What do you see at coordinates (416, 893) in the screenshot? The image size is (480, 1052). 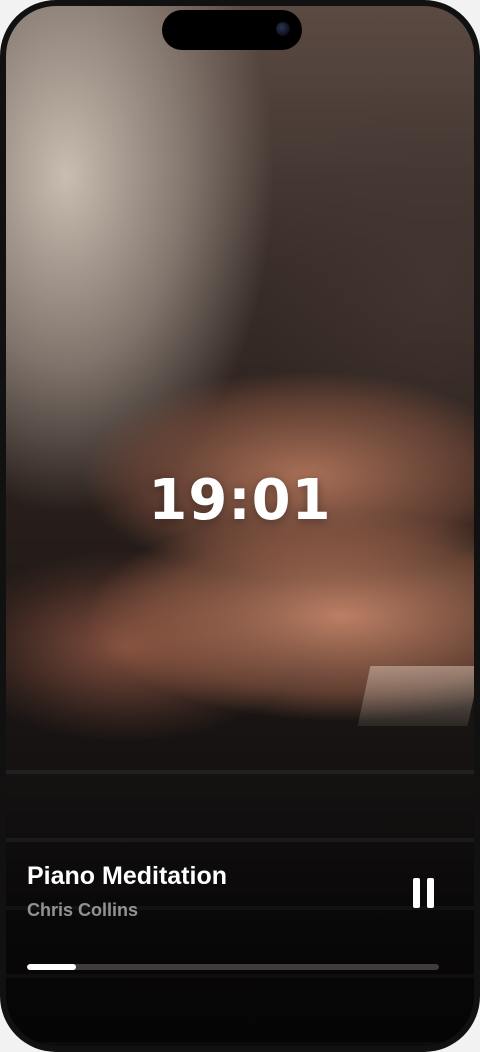 I see `pause-icon` at bounding box center [416, 893].